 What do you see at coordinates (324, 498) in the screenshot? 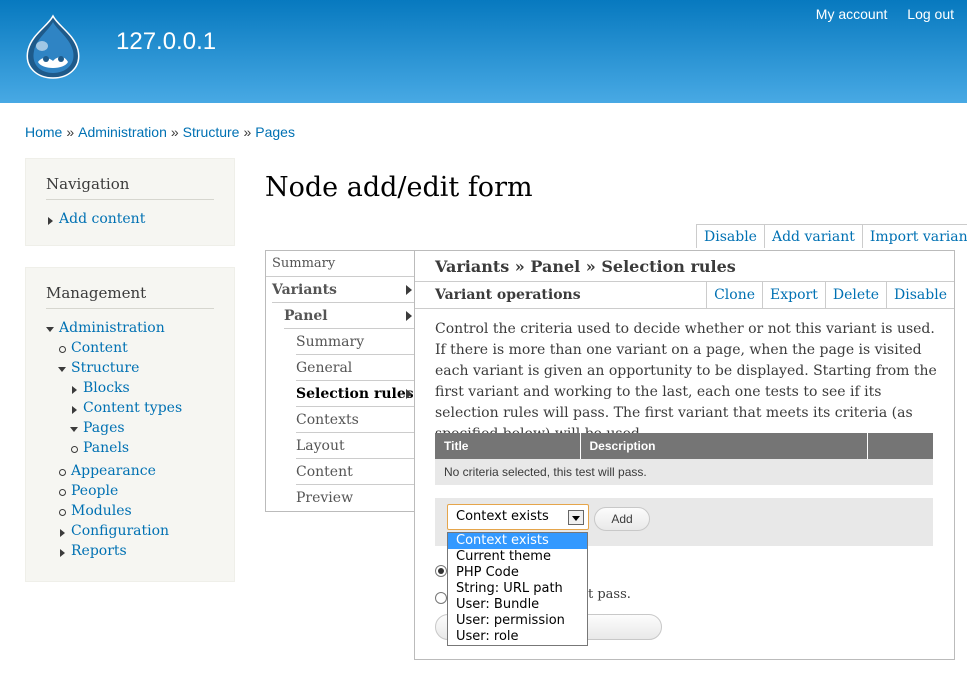
I see `tree-item-preview: Preview` at bounding box center [324, 498].